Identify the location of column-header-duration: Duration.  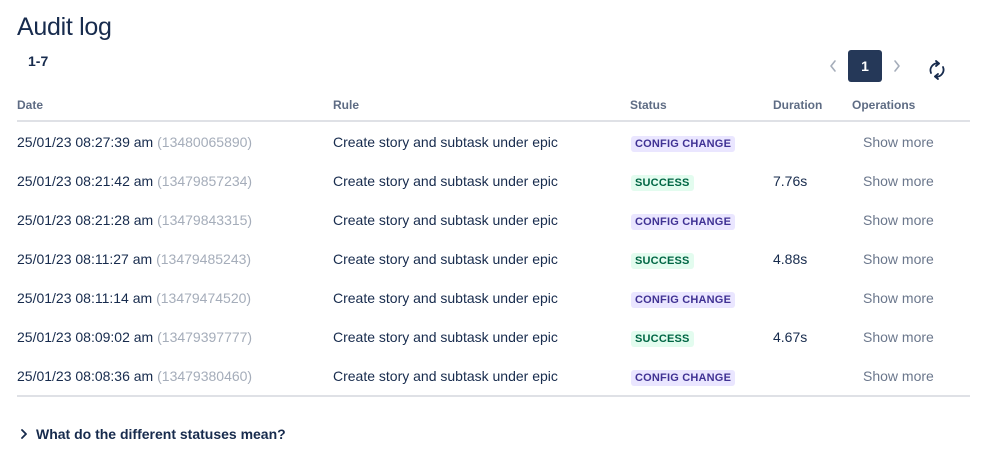
(798, 105).